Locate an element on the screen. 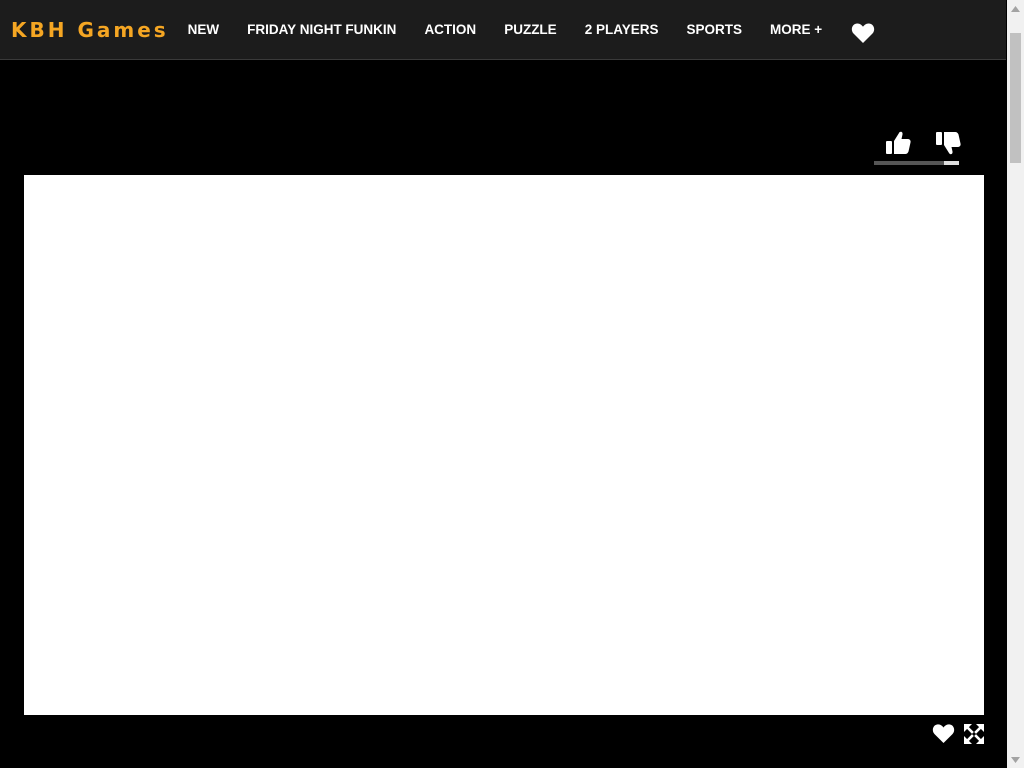 This screenshot has height=768, width=1024. nav-item-friday-night-funkin: FRIDAY NIGHT FUNKIN is located at coordinates (321, 29).